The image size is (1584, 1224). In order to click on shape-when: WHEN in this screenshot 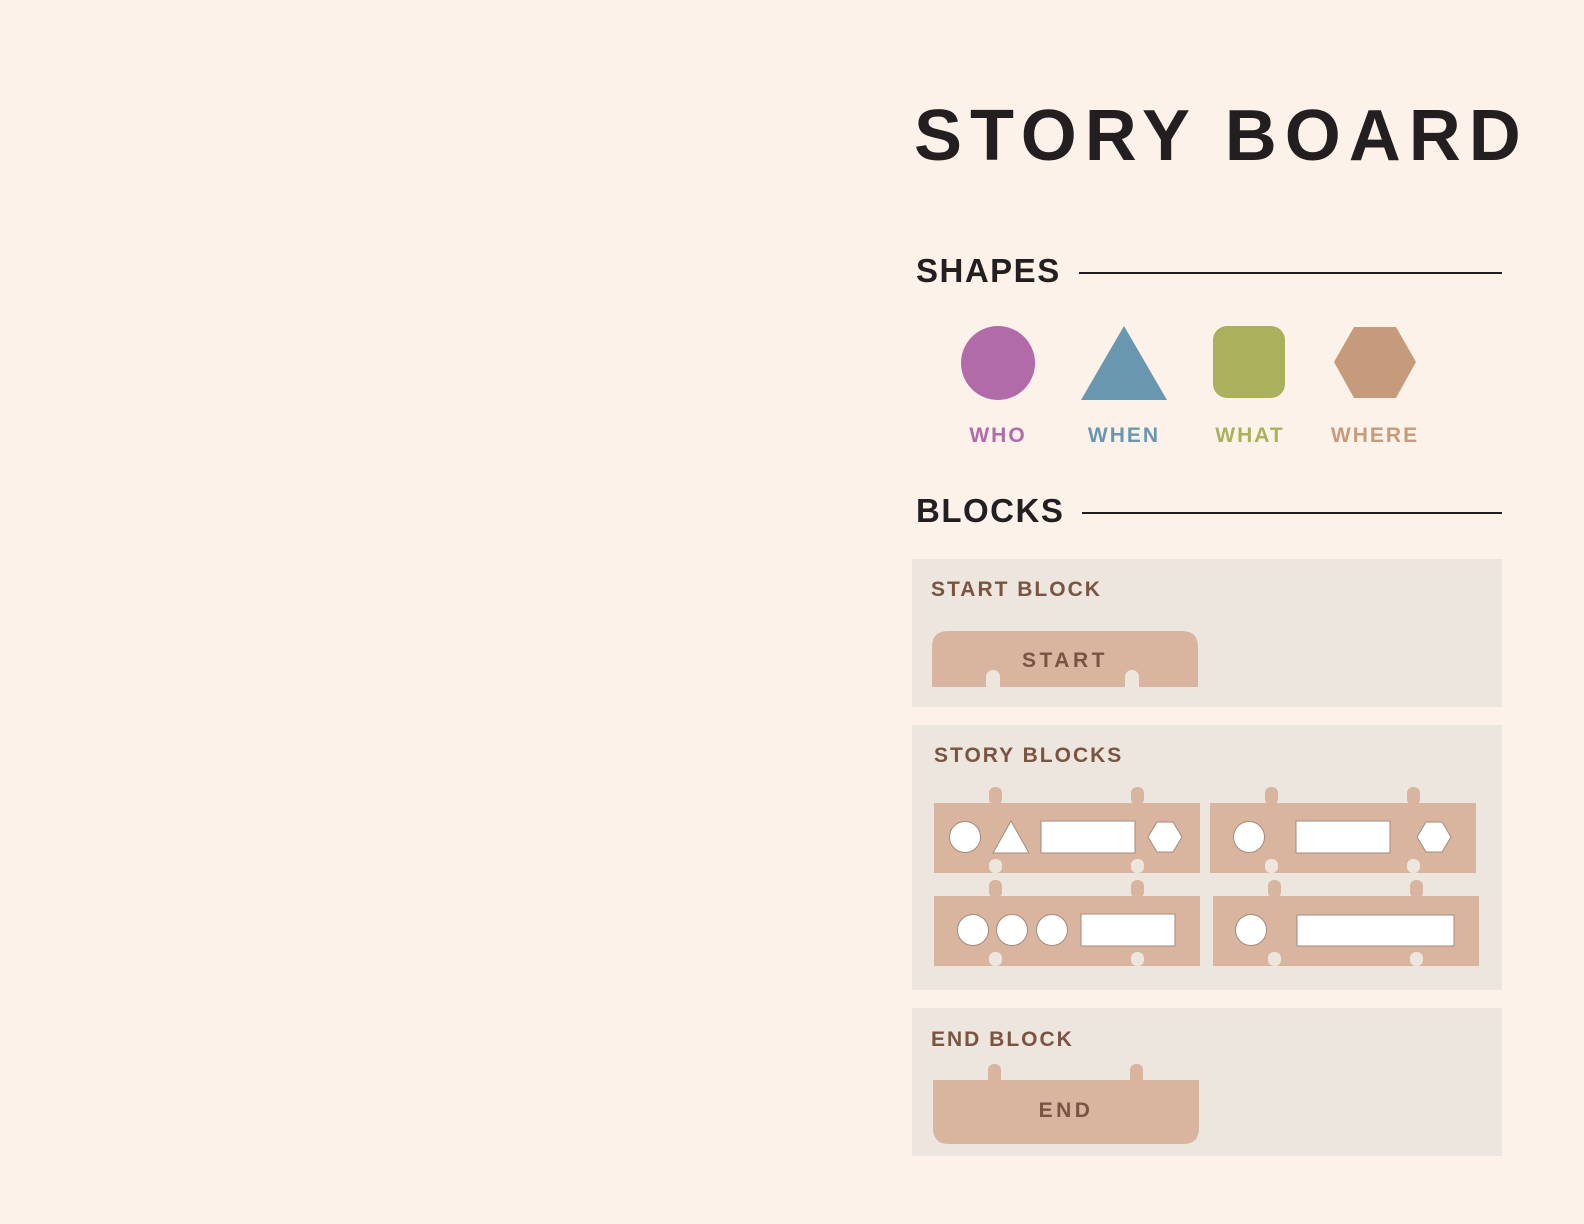, I will do `click(1124, 387)`.